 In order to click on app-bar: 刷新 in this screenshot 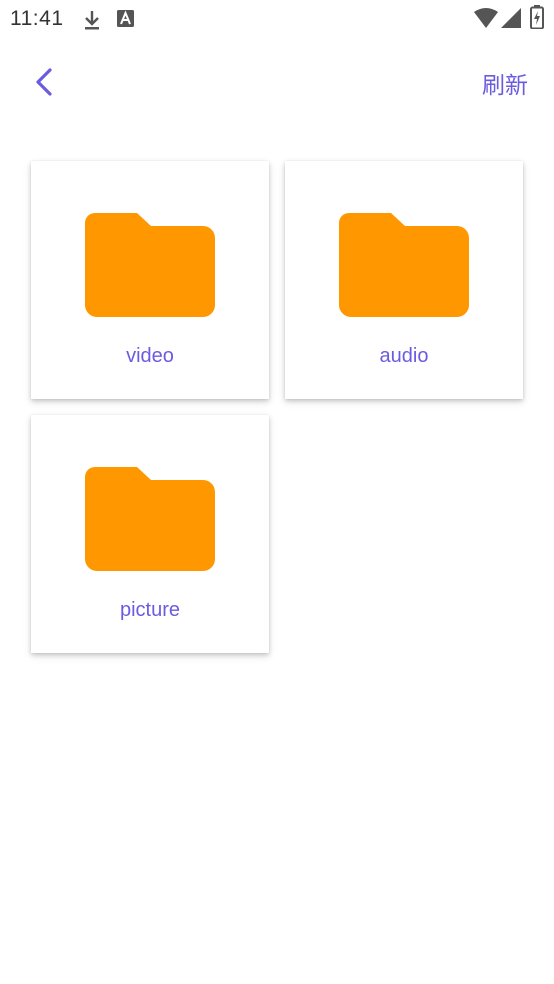, I will do `click(277, 81)`.